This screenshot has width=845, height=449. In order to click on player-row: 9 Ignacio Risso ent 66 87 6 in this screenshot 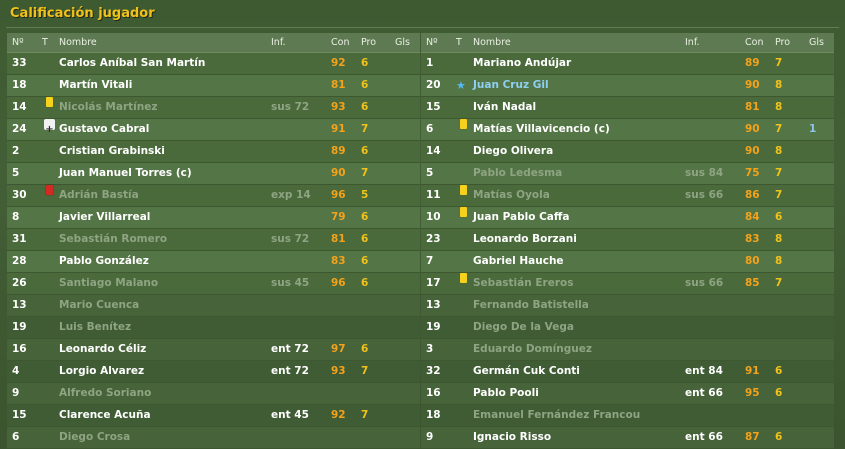, I will do `click(627, 438)`.